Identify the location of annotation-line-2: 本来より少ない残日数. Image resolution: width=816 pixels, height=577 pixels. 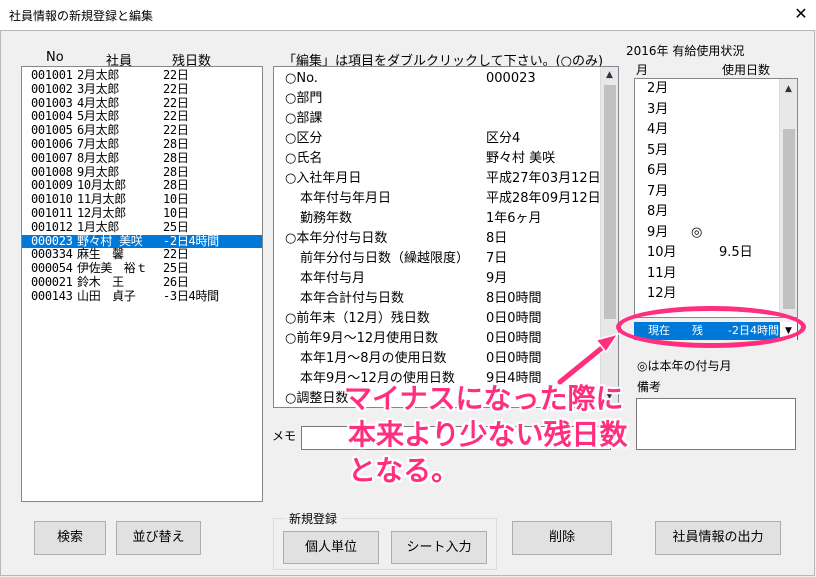
(488, 434).